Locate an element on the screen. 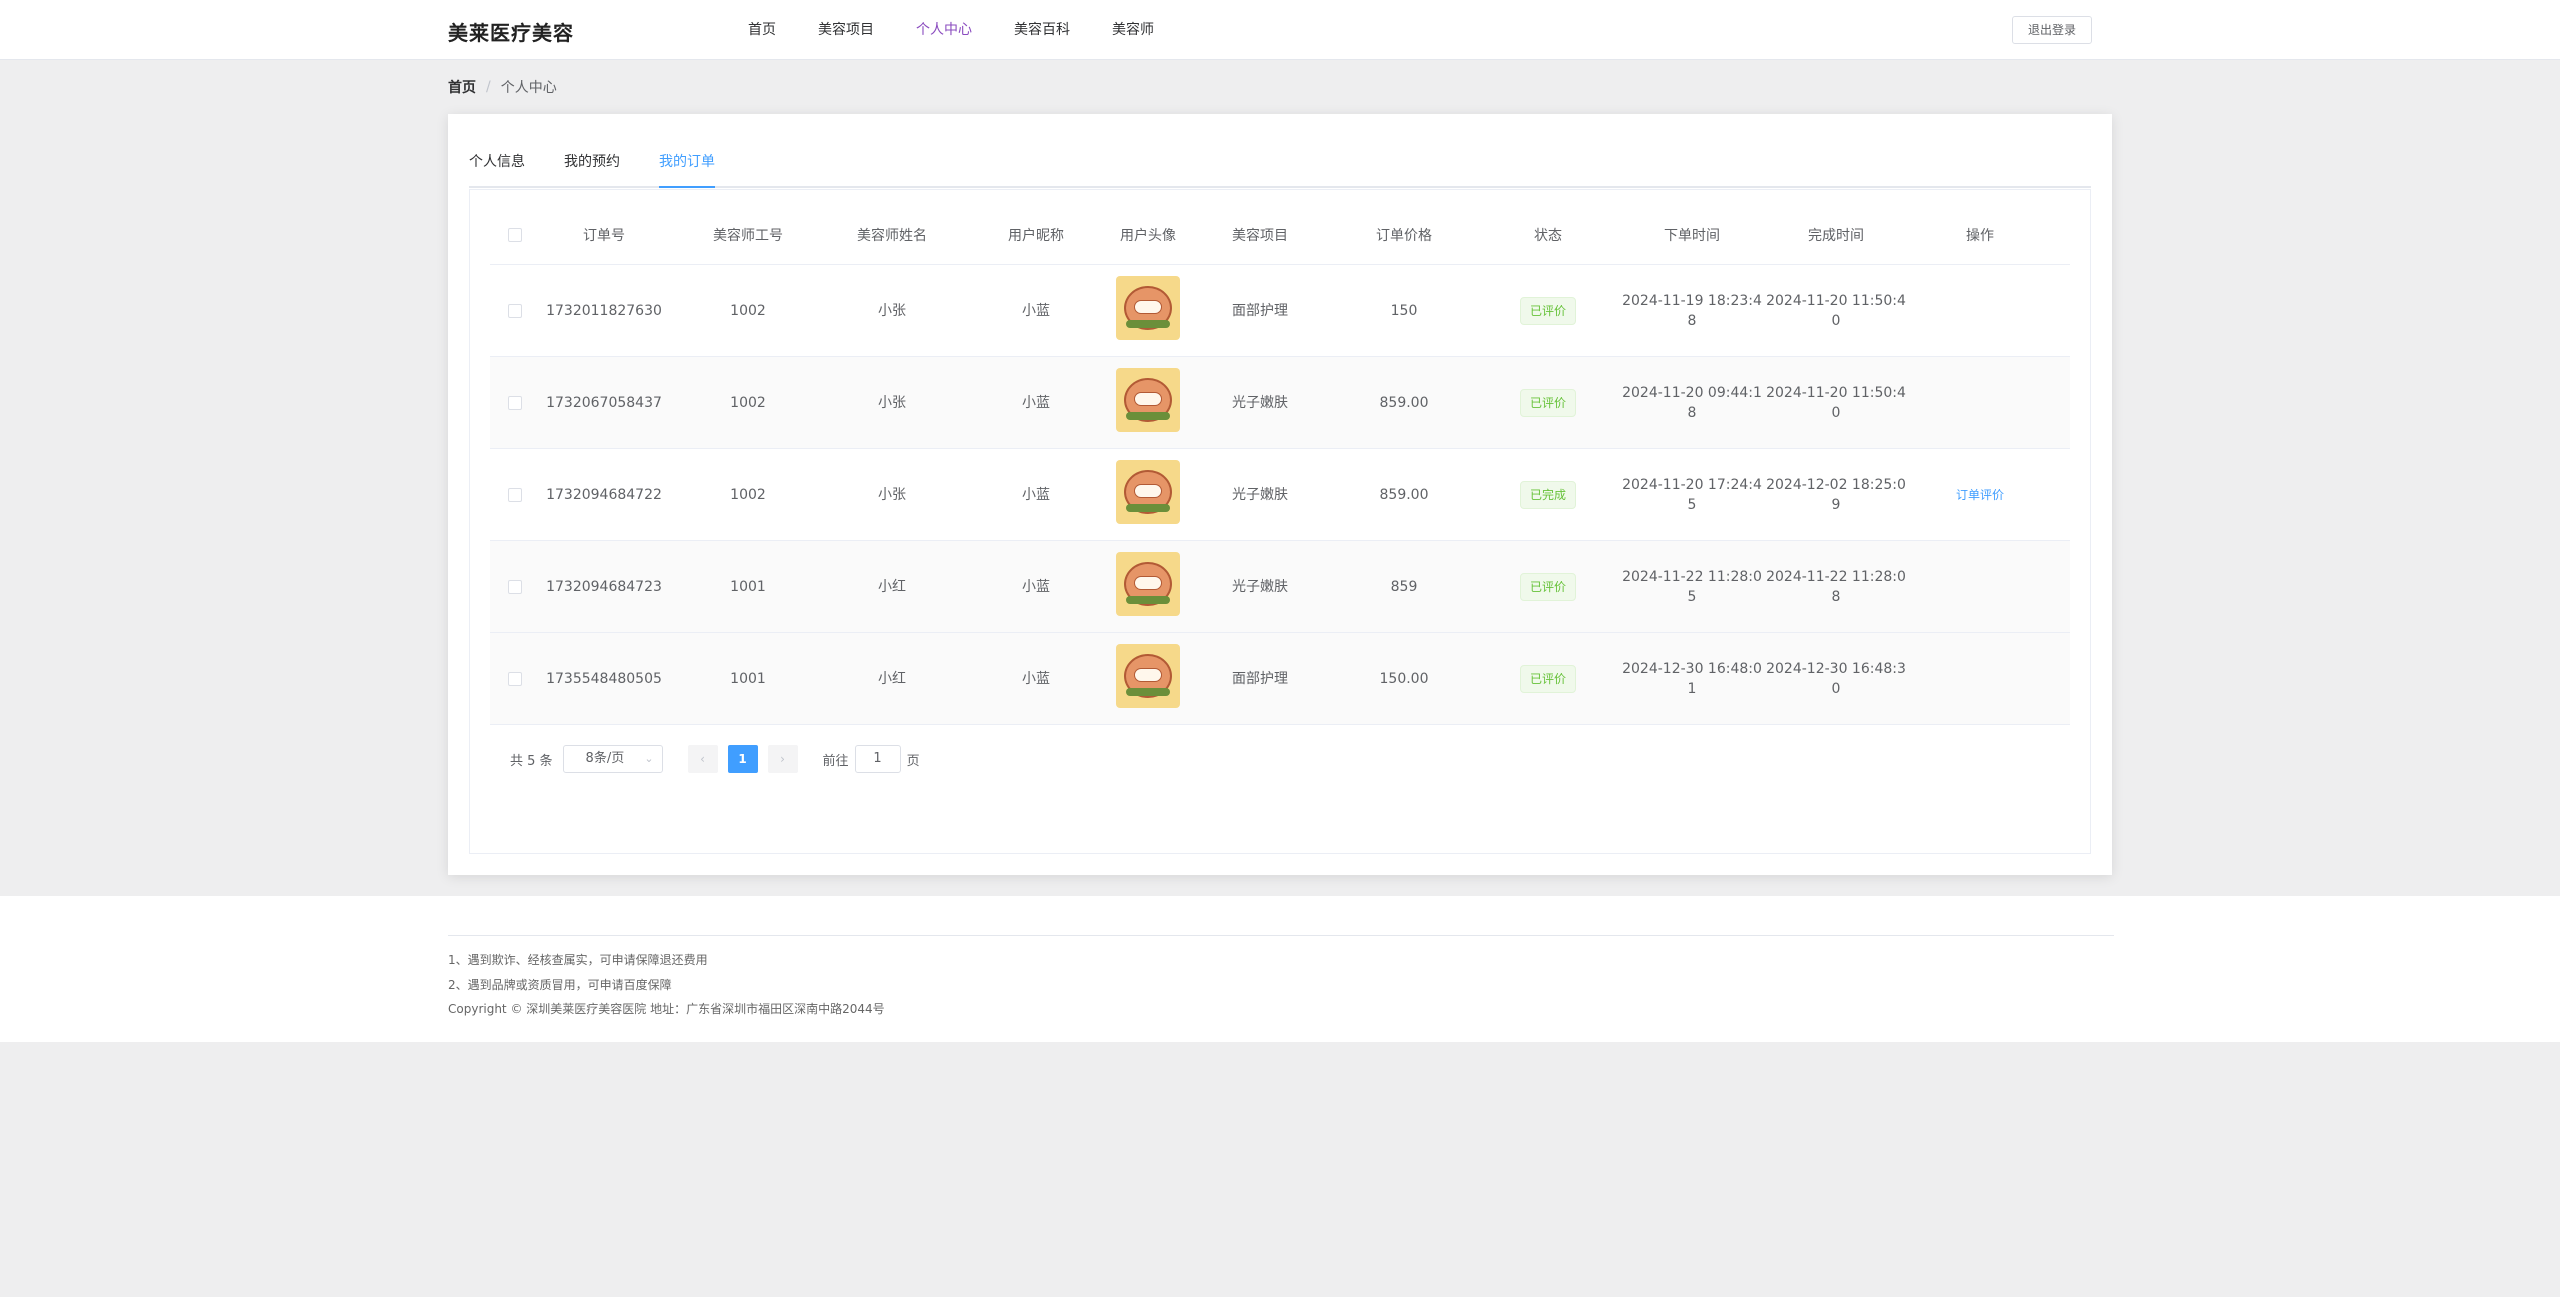 The width and height of the screenshot is (2560, 1297). order-time: 2024-11-20 17:24:4 5 is located at coordinates (1692, 494).